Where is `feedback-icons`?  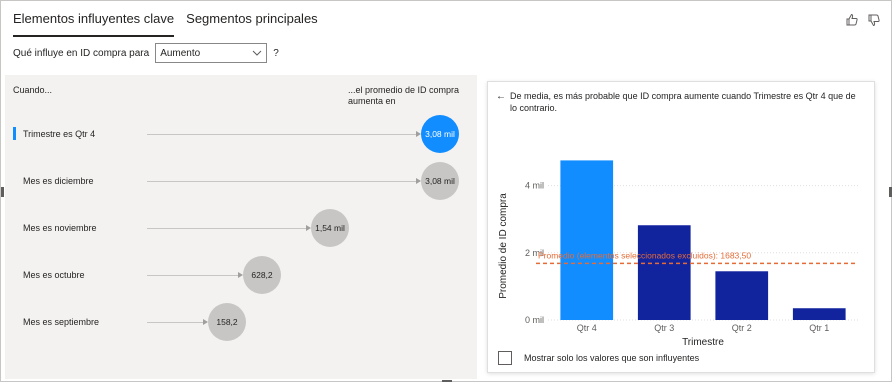
feedback-icons is located at coordinates (863, 20).